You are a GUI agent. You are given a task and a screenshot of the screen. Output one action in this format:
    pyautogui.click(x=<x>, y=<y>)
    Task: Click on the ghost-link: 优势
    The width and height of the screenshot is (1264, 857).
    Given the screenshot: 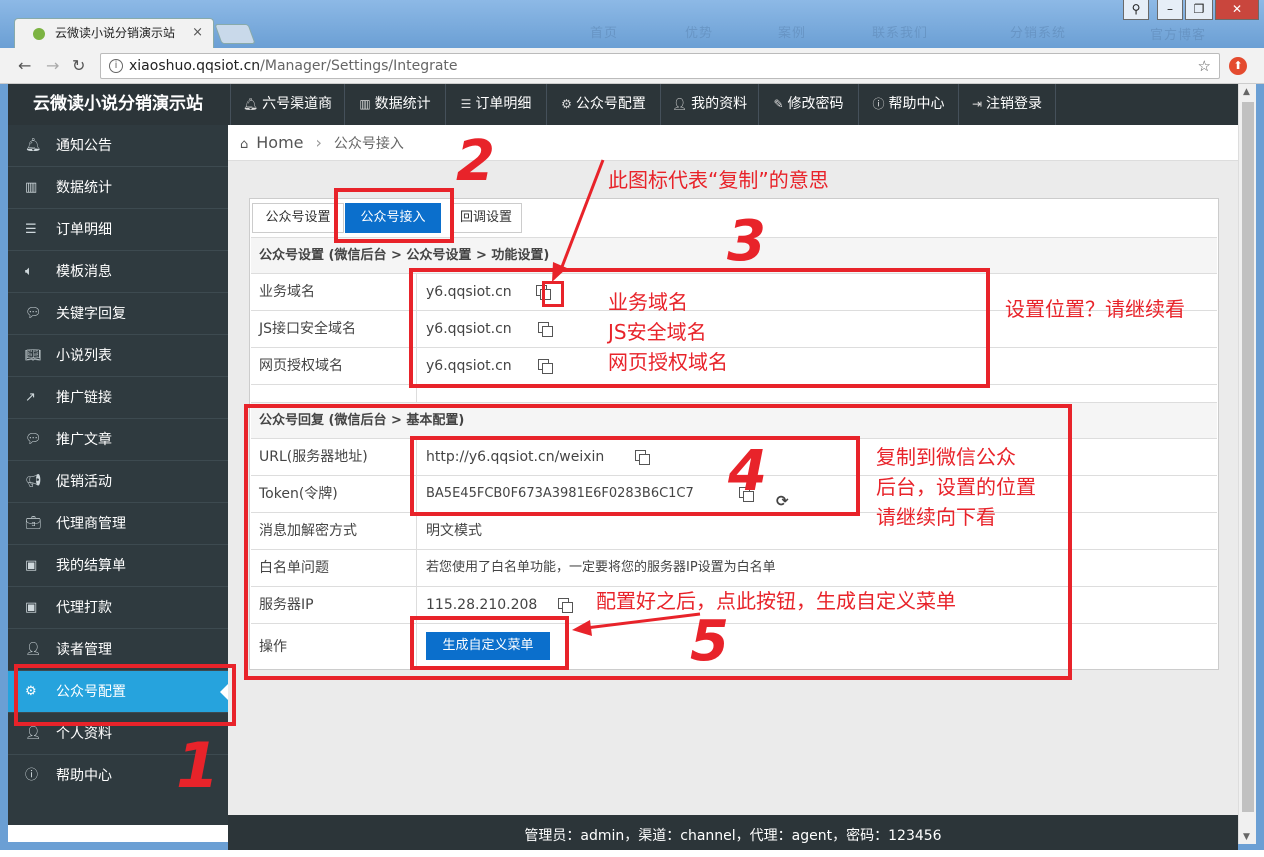 What is the action you would take?
    pyautogui.click(x=699, y=33)
    